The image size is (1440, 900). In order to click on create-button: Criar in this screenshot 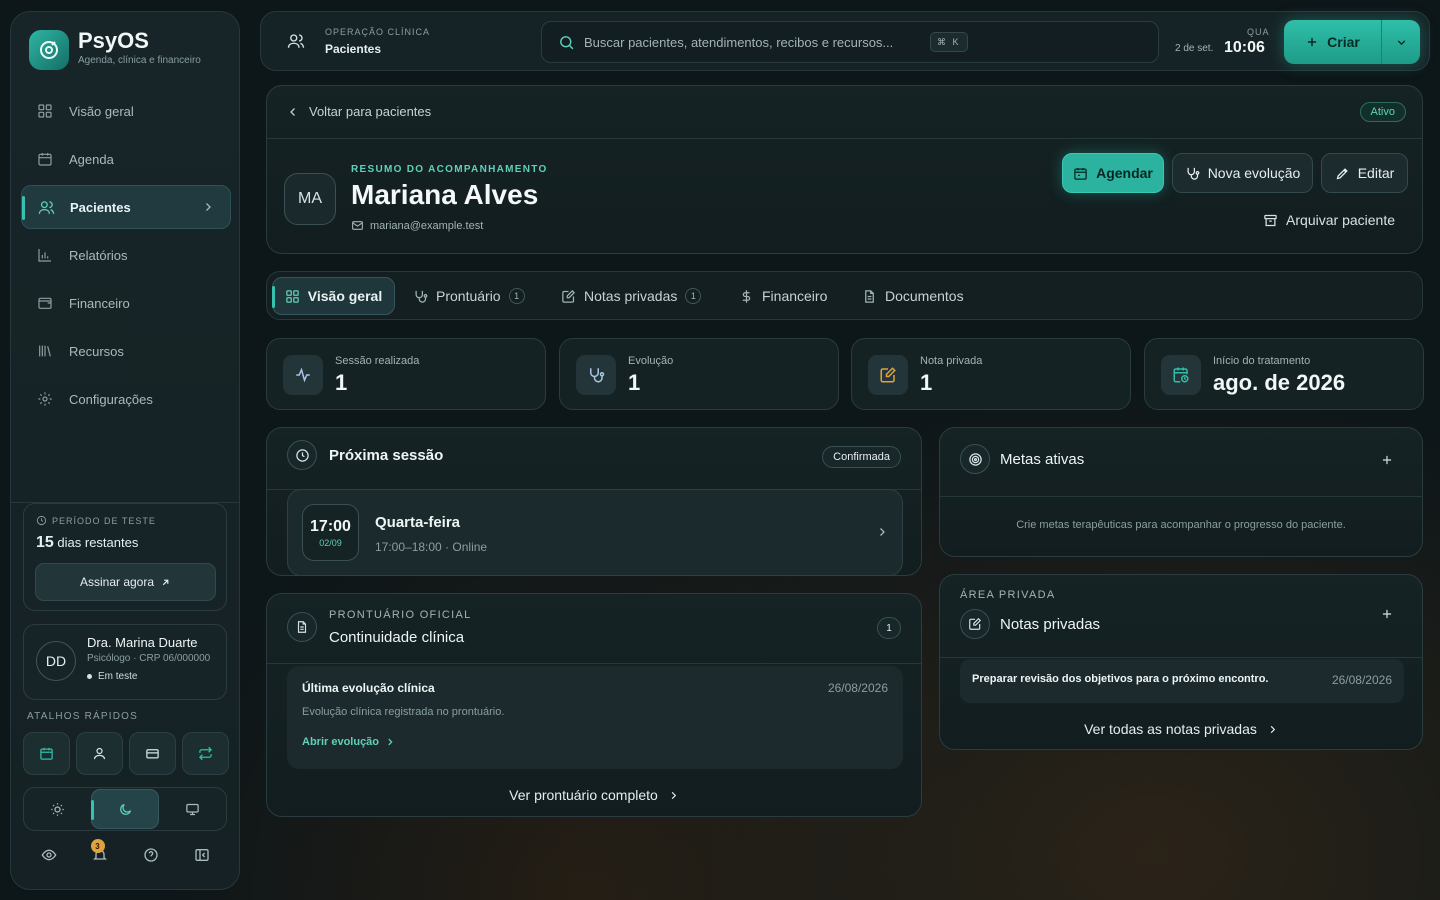, I will do `click(1333, 42)`.